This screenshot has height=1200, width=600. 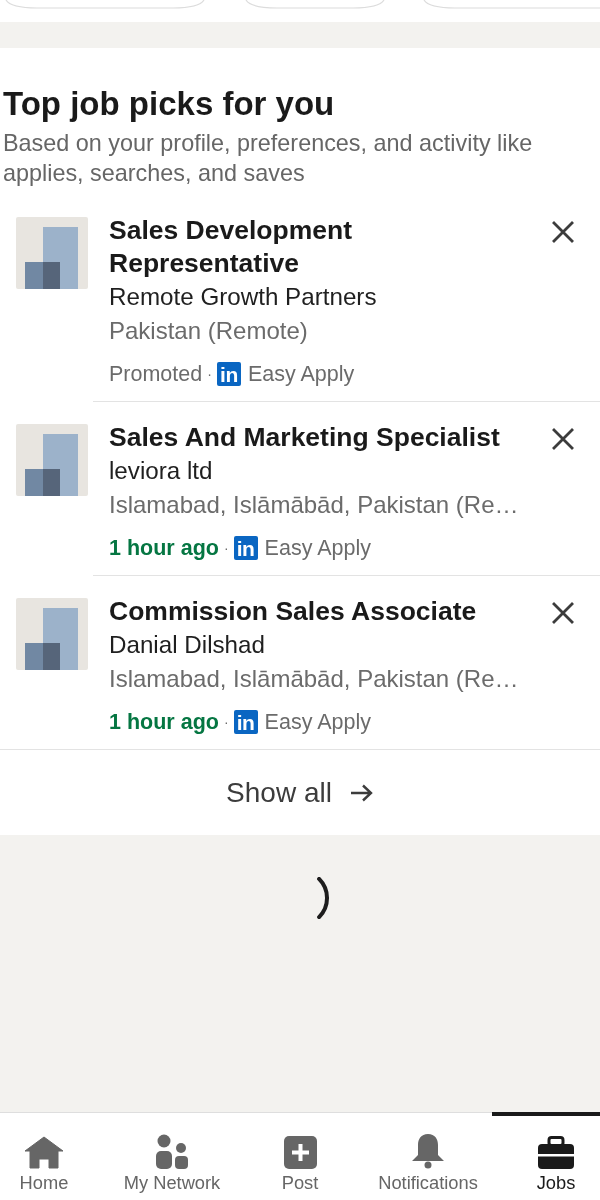 What do you see at coordinates (243, 297) in the screenshot?
I see `company-name: Remote Growth Partners` at bounding box center [243, 297].